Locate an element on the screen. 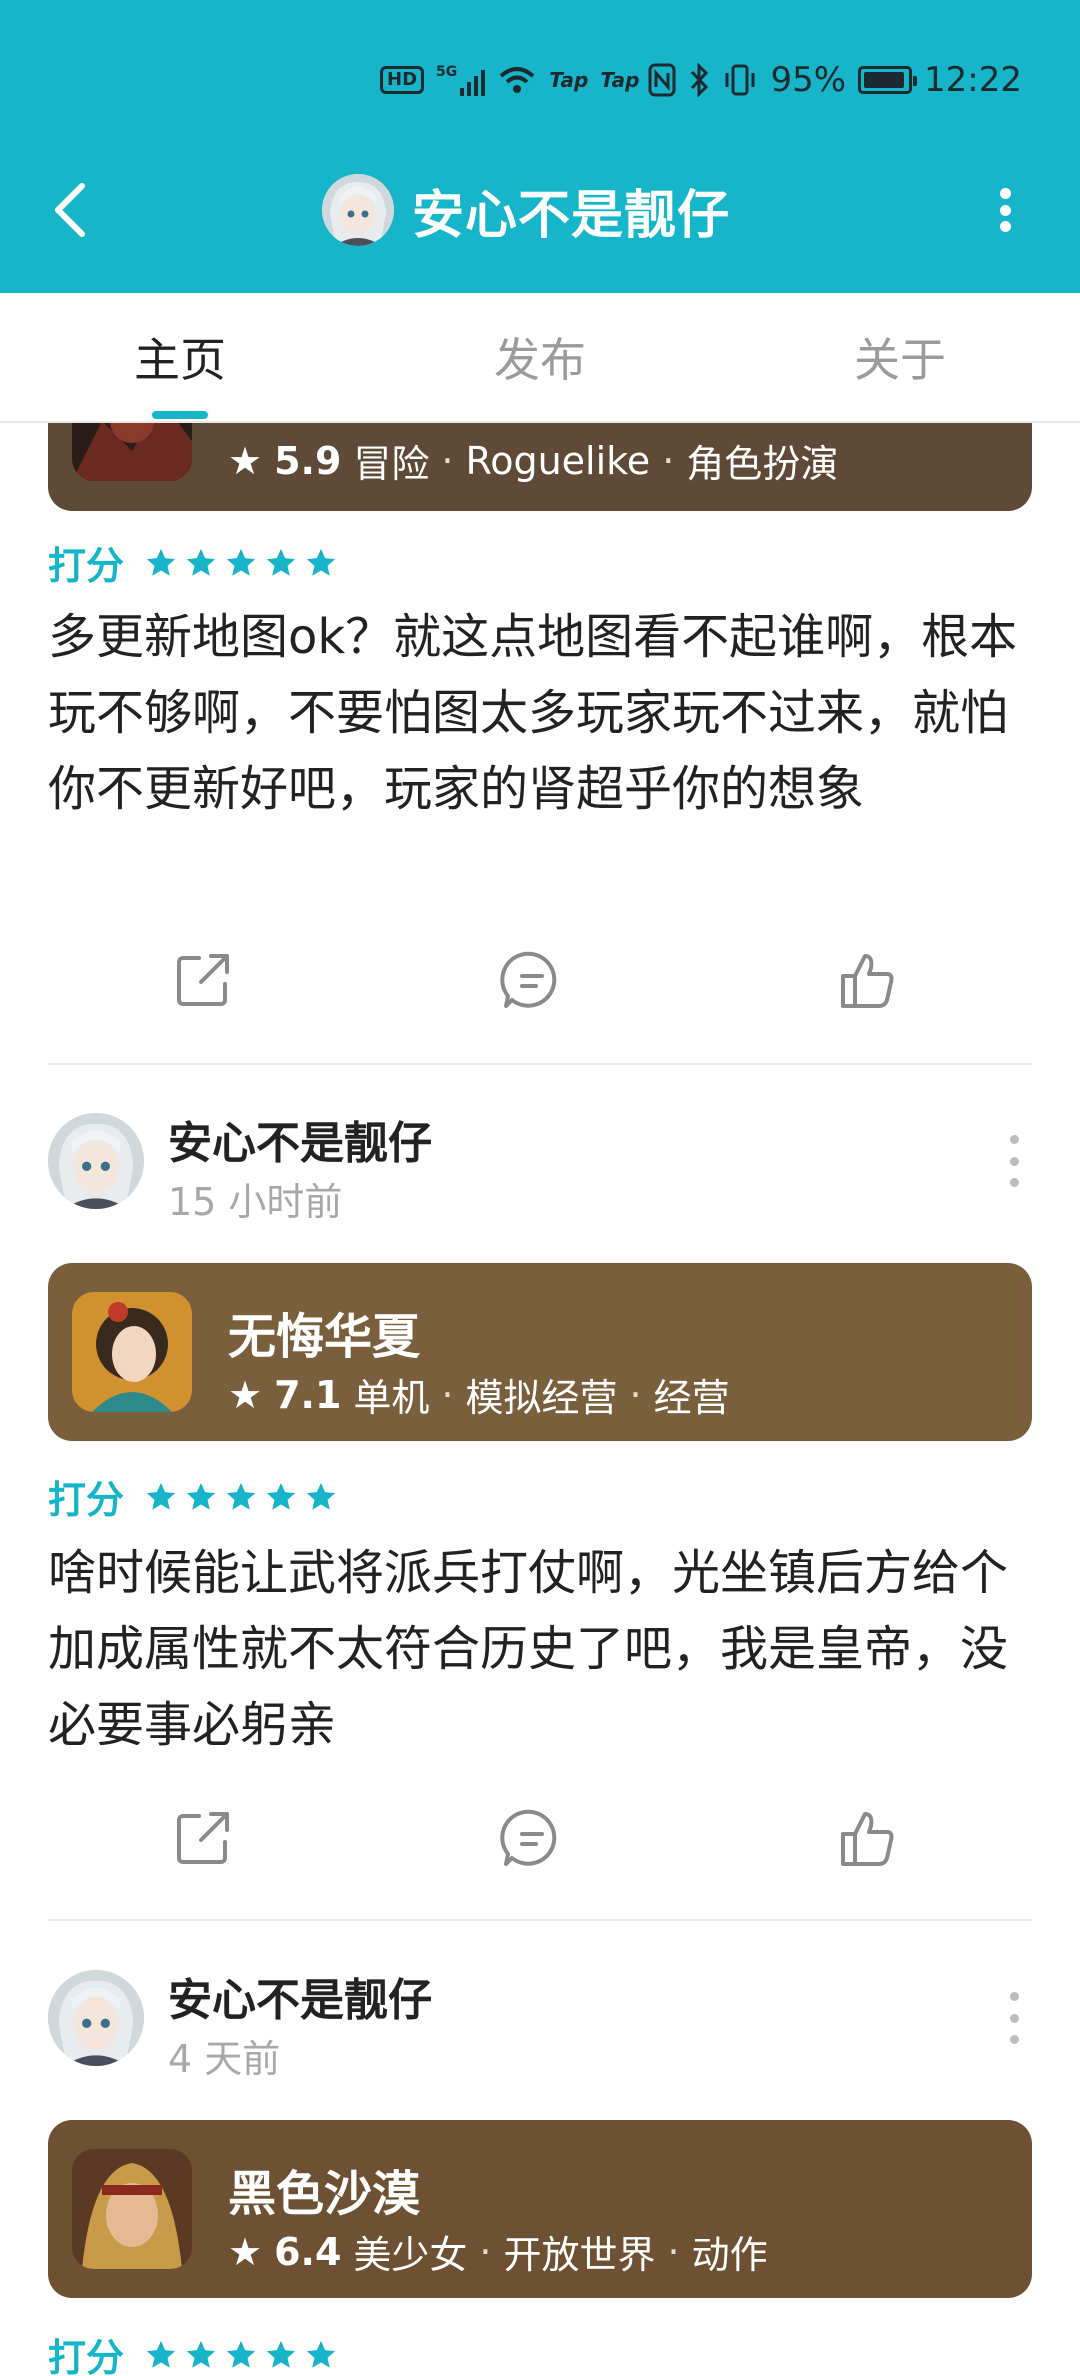 The height and width of the screenshot is (2376, 1080). game-tag: 单机 is located at coordinates (391, 1398).